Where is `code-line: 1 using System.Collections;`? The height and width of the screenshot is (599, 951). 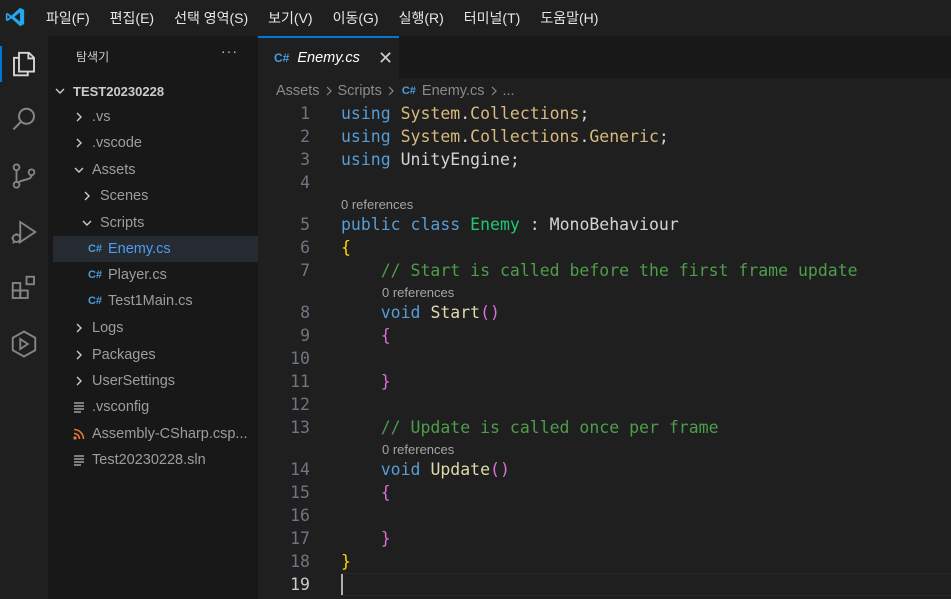 code-line: 1 using System.Collections; is located at coordinates (604, 113).